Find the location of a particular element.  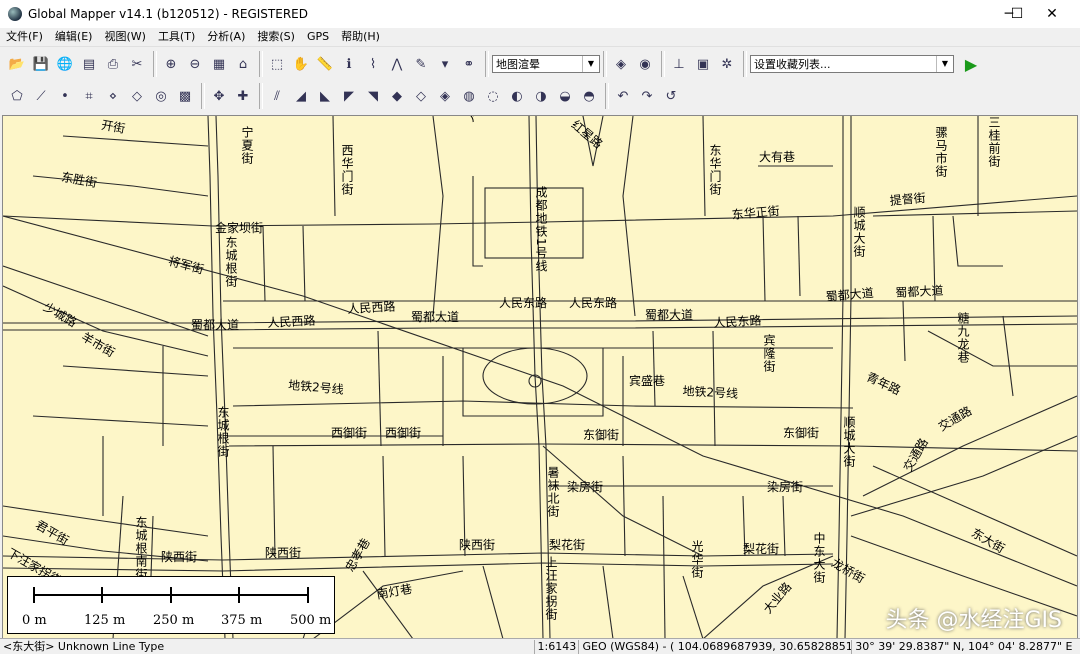

sheet-icon: ▣ is located at coordinates (703, 64).